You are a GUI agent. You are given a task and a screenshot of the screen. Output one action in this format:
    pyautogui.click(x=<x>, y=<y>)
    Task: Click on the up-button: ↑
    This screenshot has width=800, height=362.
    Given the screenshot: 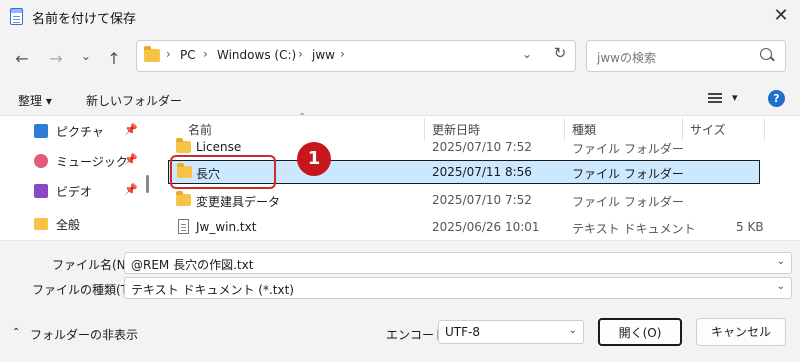 What is the action you would take?
    pyautogui.click(x=114, y=59)
    